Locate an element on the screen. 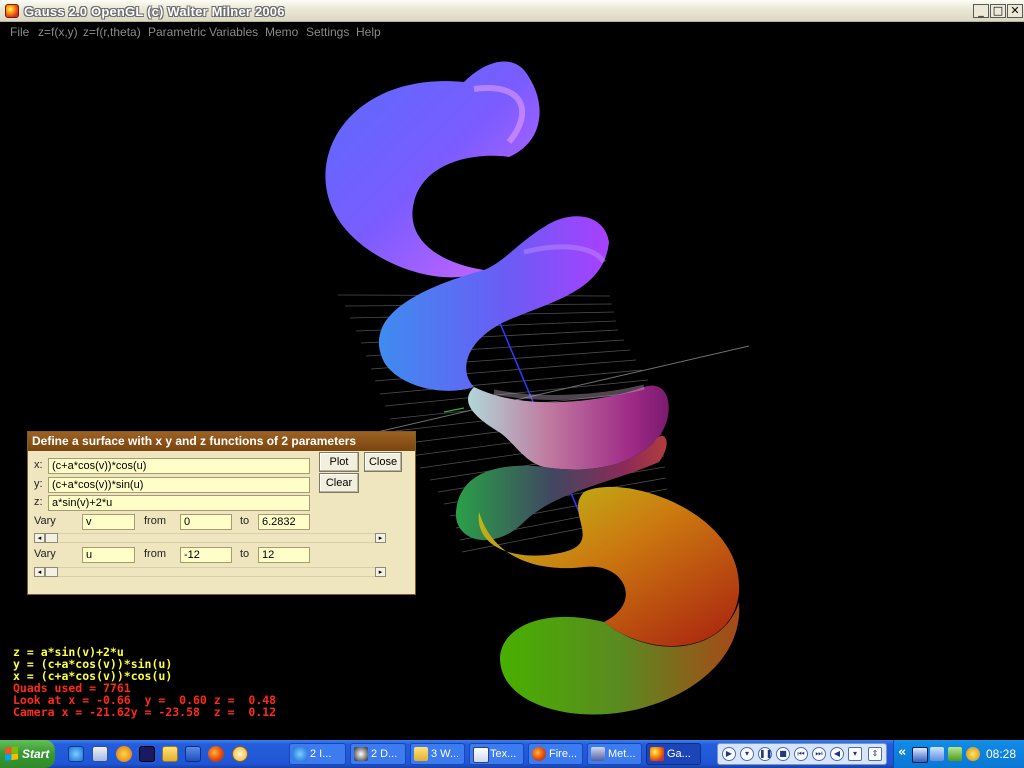  start-label: Start is located at coordinates (36, 754).